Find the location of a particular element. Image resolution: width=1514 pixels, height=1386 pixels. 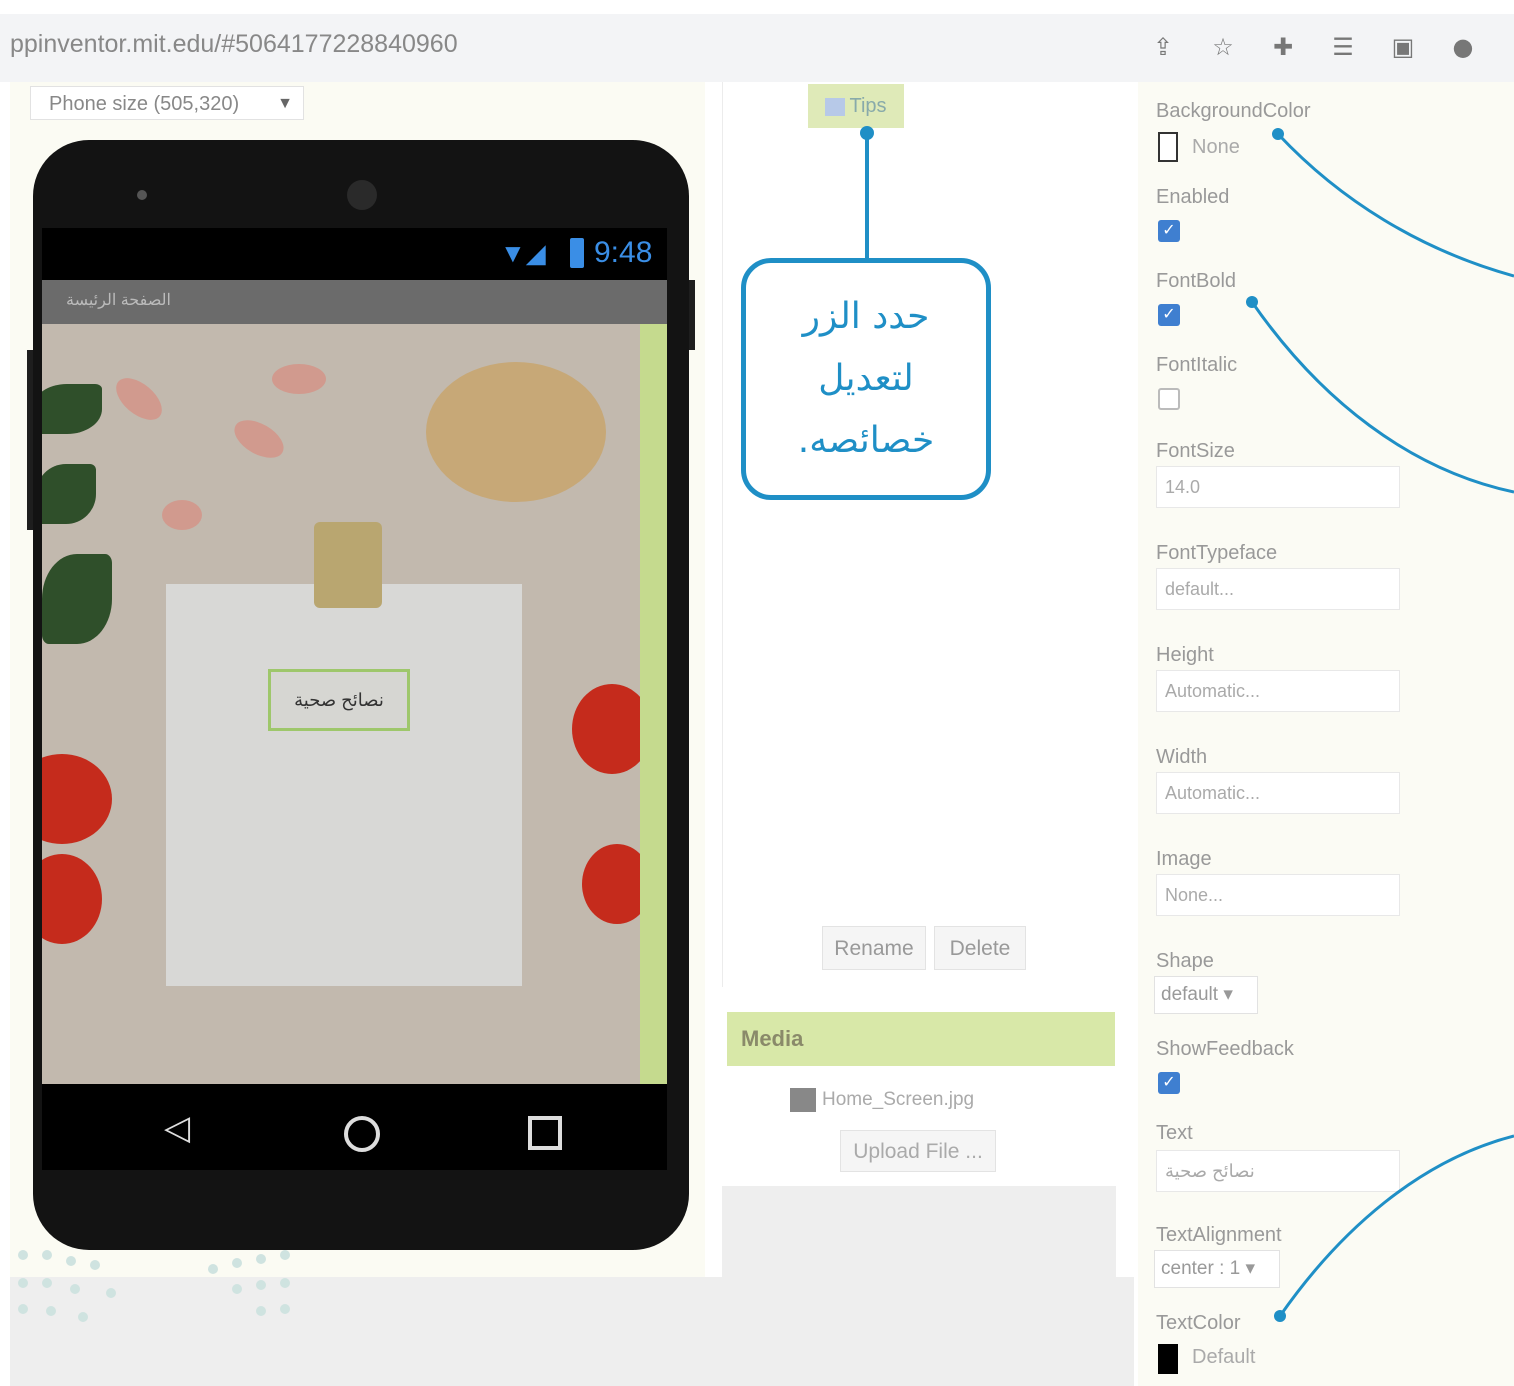

browser-toolbar: ⇪ ☆ ✚ ☰ ▣ ● is located at coordinates (1328, 47).